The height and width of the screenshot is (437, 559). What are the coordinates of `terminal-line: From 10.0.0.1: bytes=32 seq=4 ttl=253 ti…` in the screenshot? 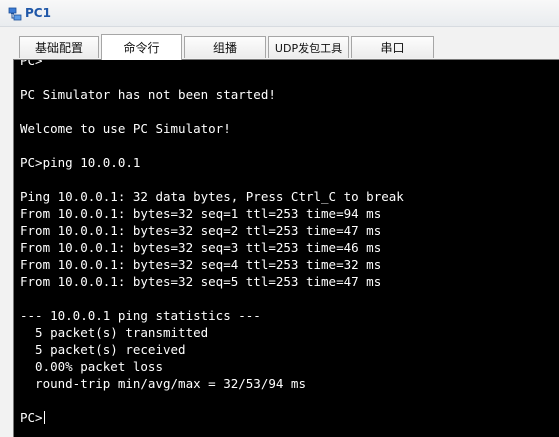 It's located at (201, 264).